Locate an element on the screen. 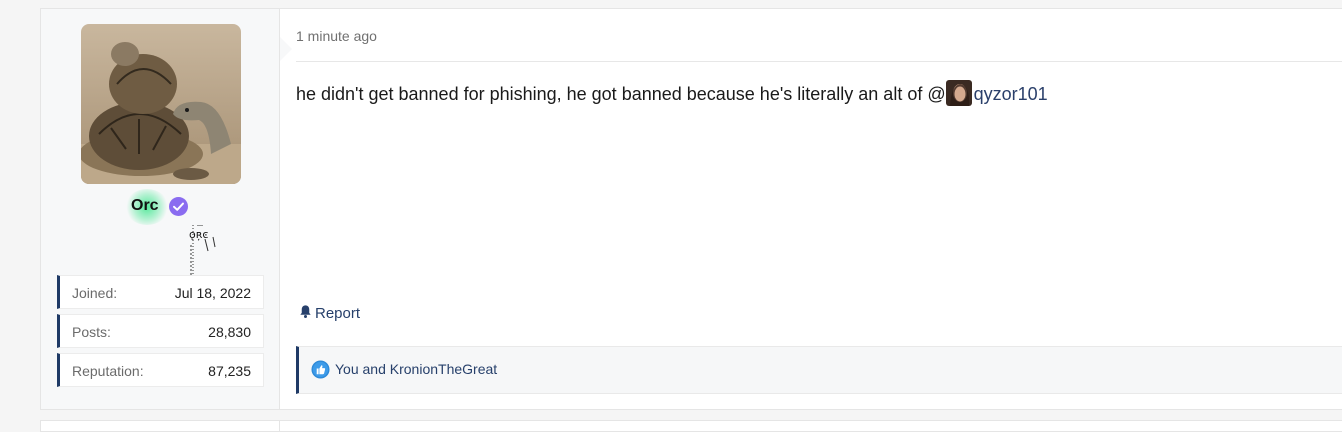  thumbs-up-icon is located at coordinates (320, 369).